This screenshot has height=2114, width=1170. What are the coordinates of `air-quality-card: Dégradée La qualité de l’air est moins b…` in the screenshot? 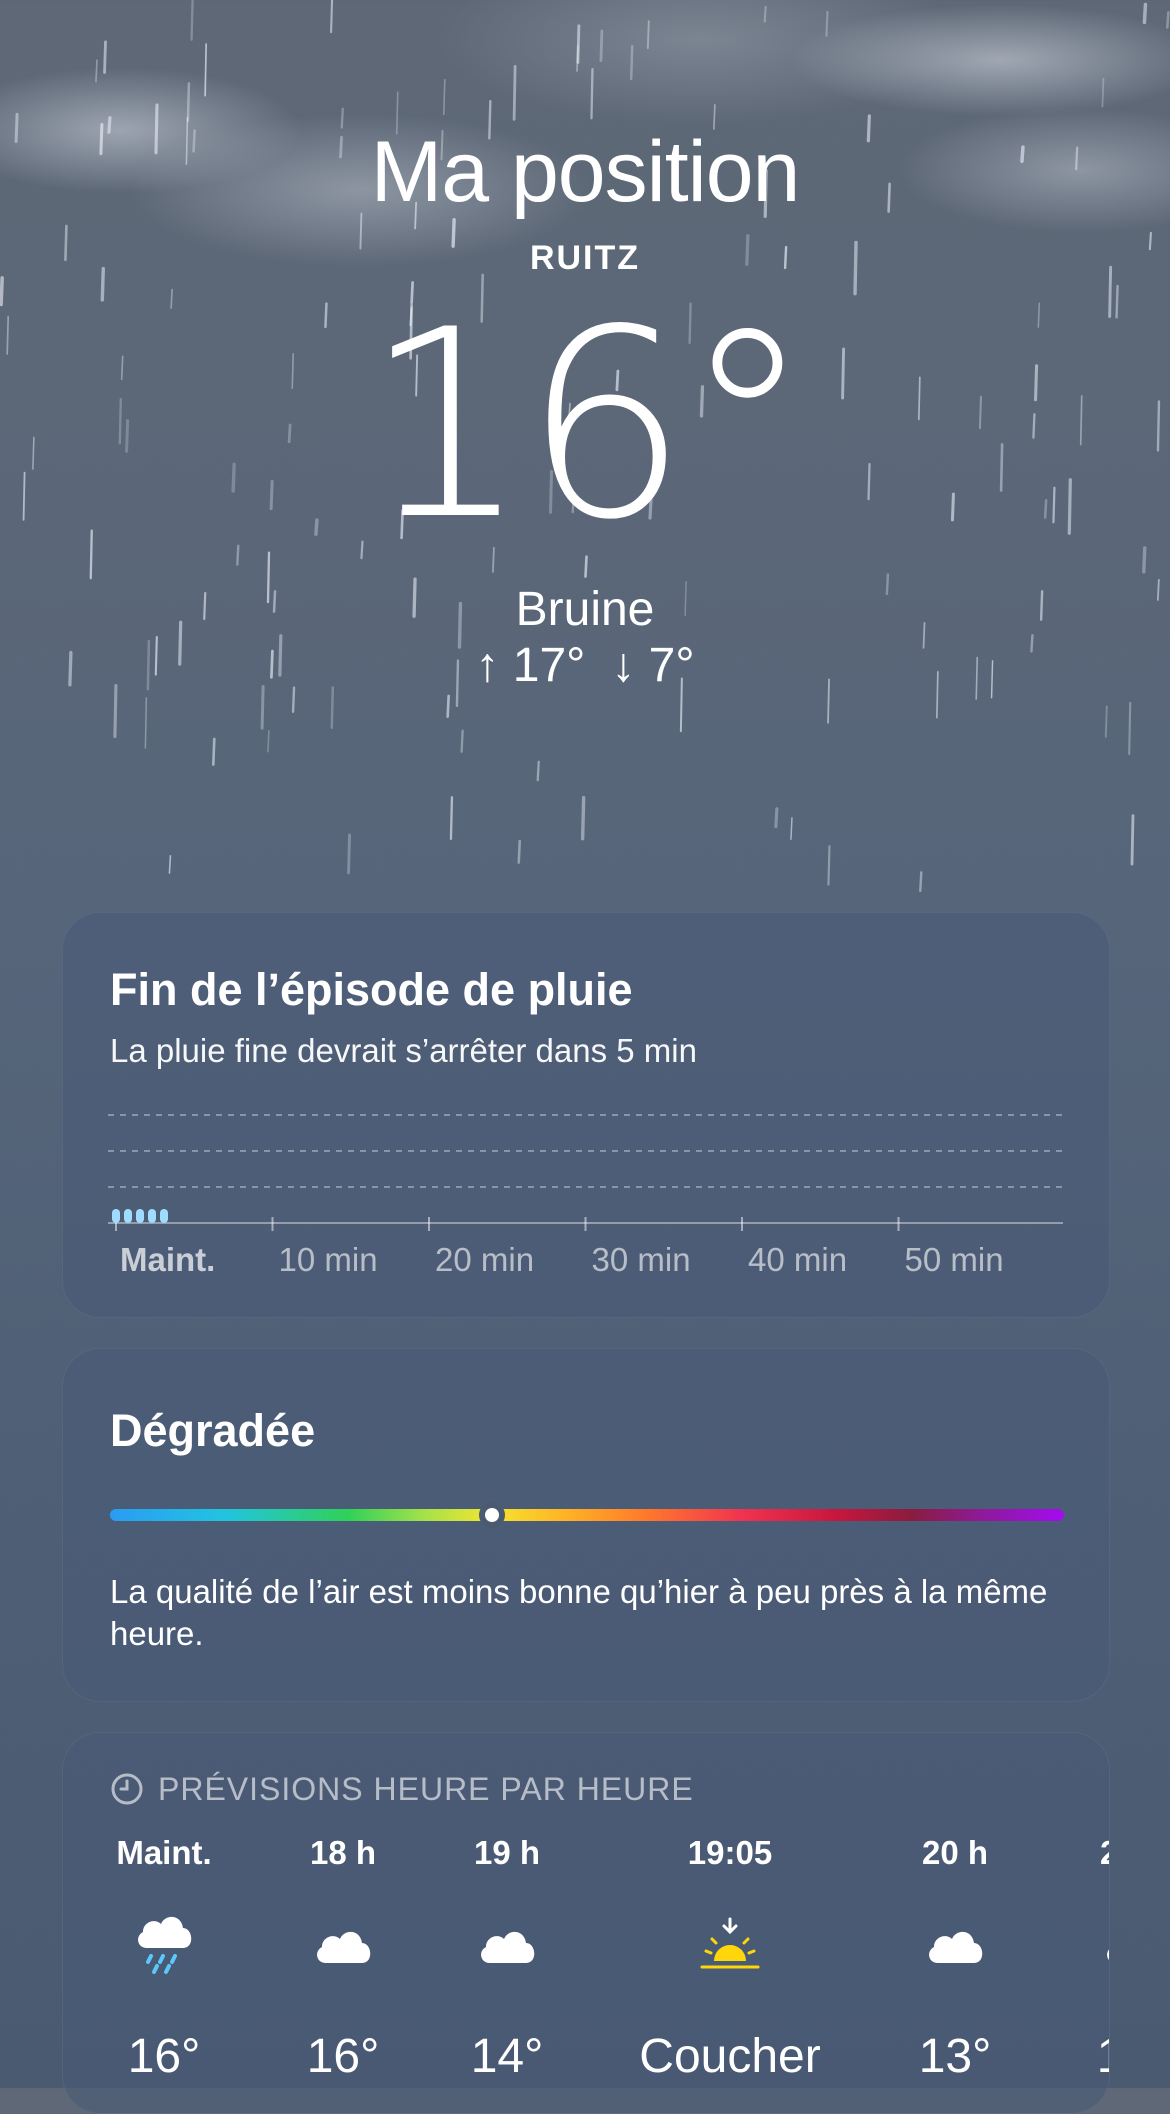 It's located at (586, 1525).